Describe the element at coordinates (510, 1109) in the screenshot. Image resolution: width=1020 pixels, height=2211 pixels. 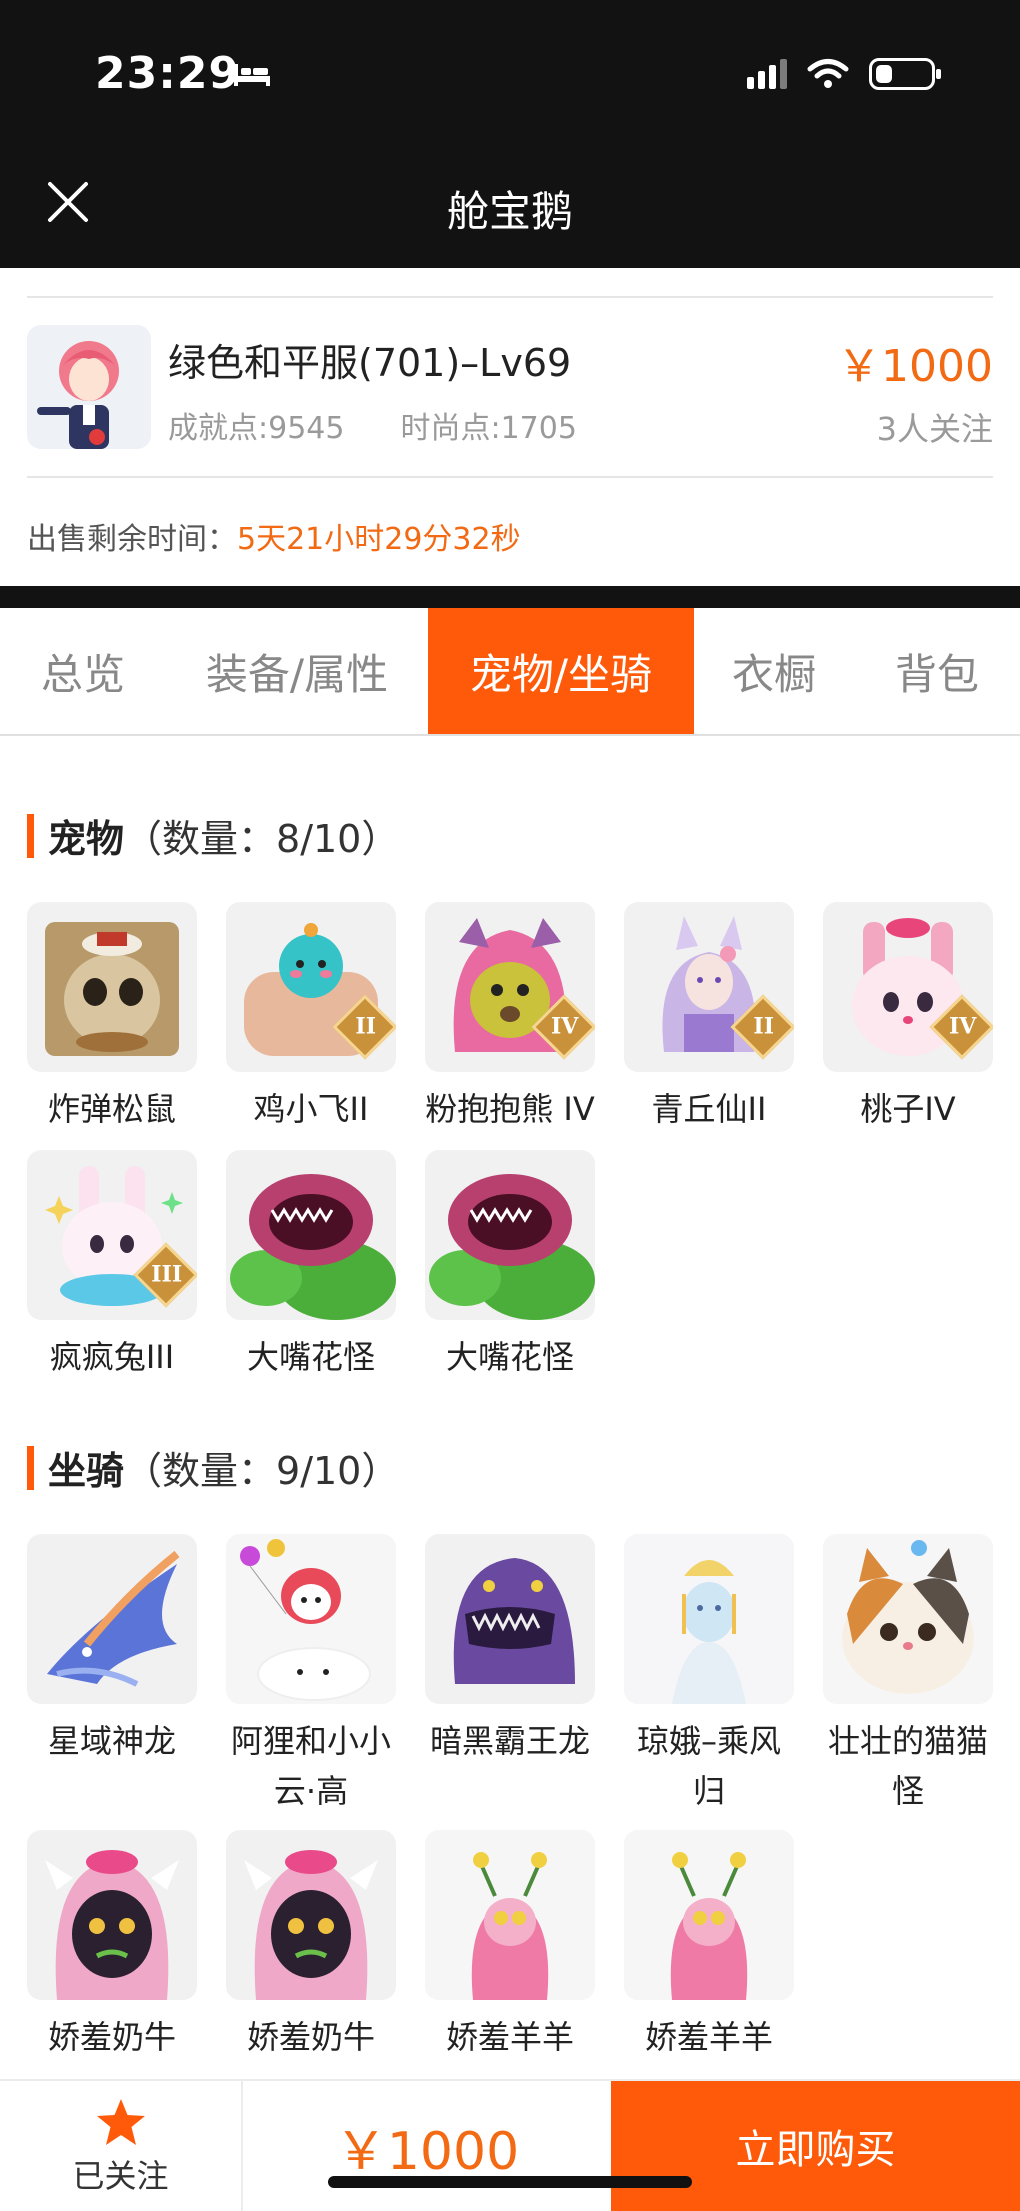
I see `pet-name: 粉抱抱熊 IV` at that location.